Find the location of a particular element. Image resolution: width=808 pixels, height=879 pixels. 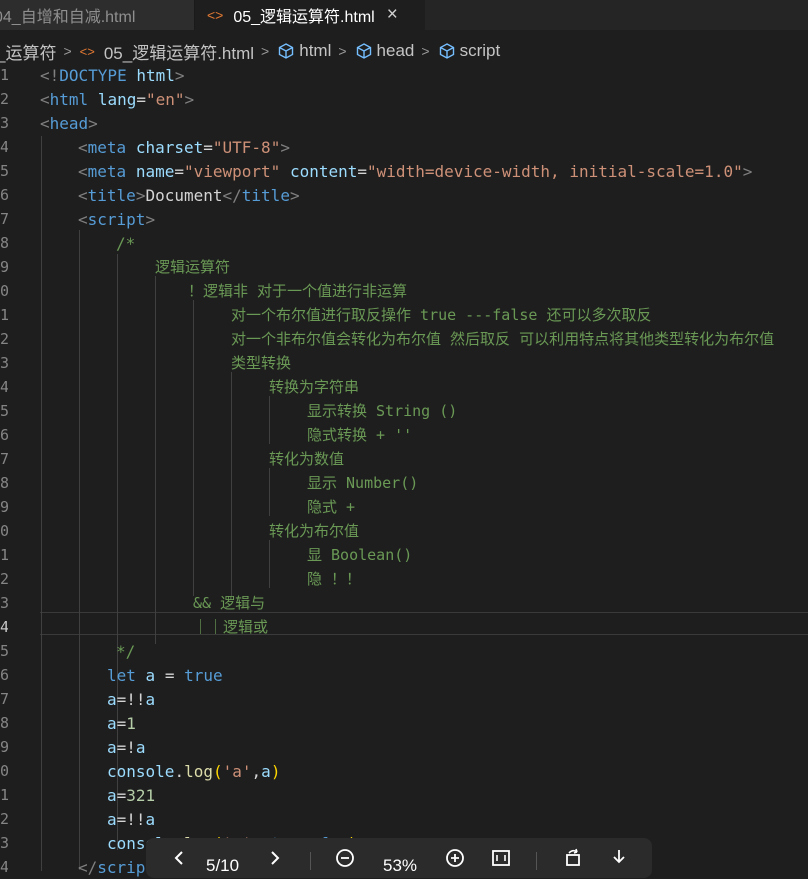

breadcrumb-folder: _运算符 is located at coordinates (28, 51).